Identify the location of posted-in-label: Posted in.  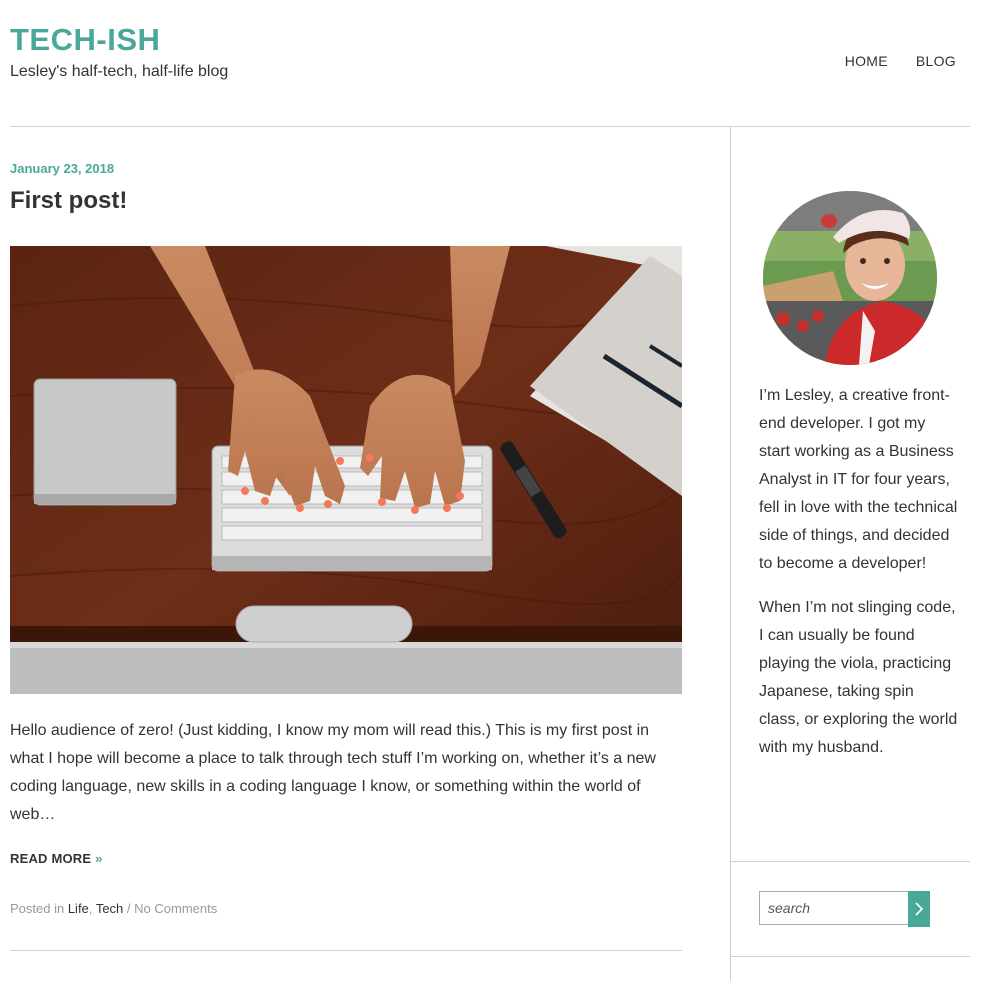
(37, 908).